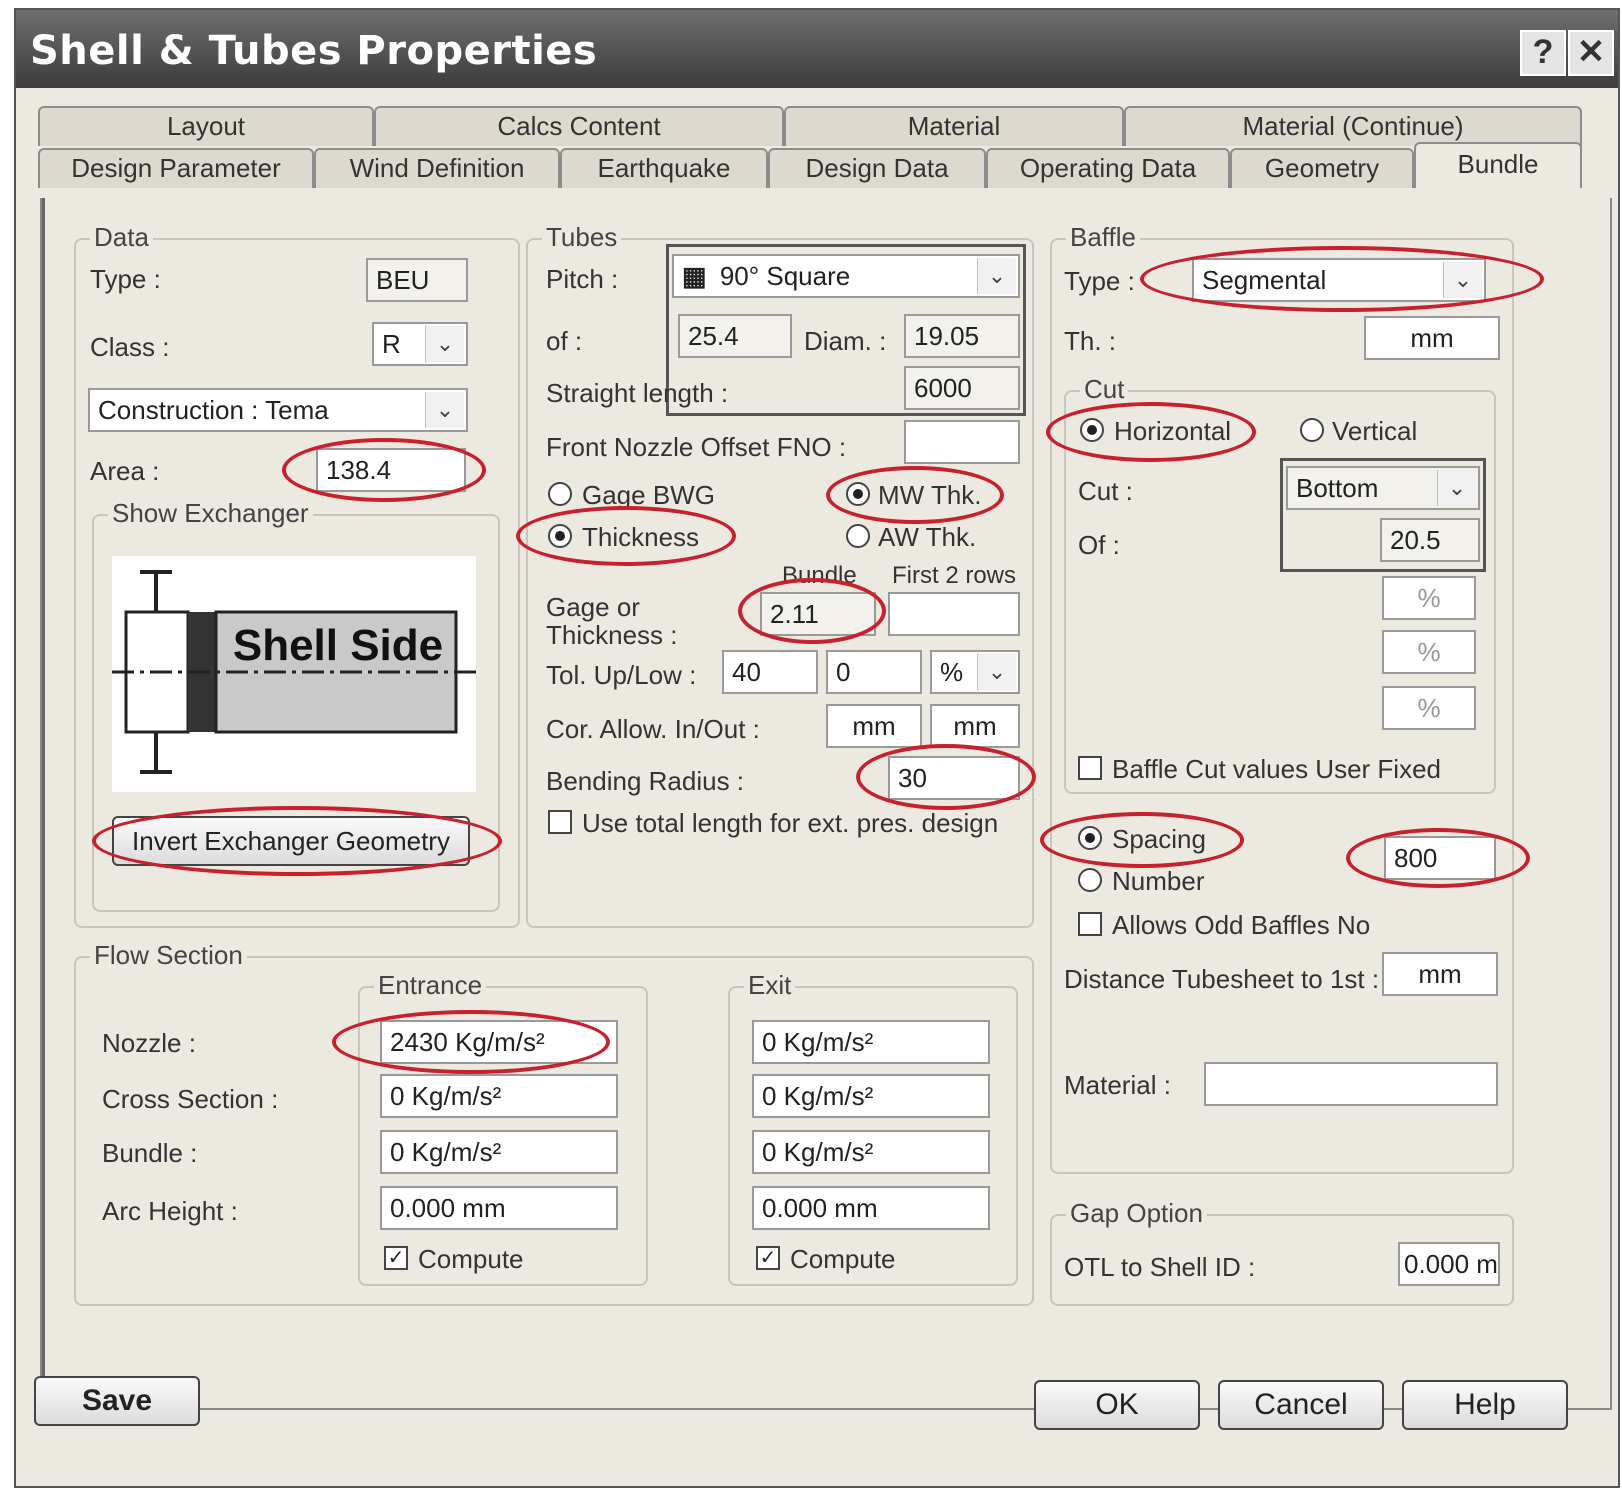  Describe the element at coordinates (391, 344) in the screenshot. I see `class-value: R` at that location.